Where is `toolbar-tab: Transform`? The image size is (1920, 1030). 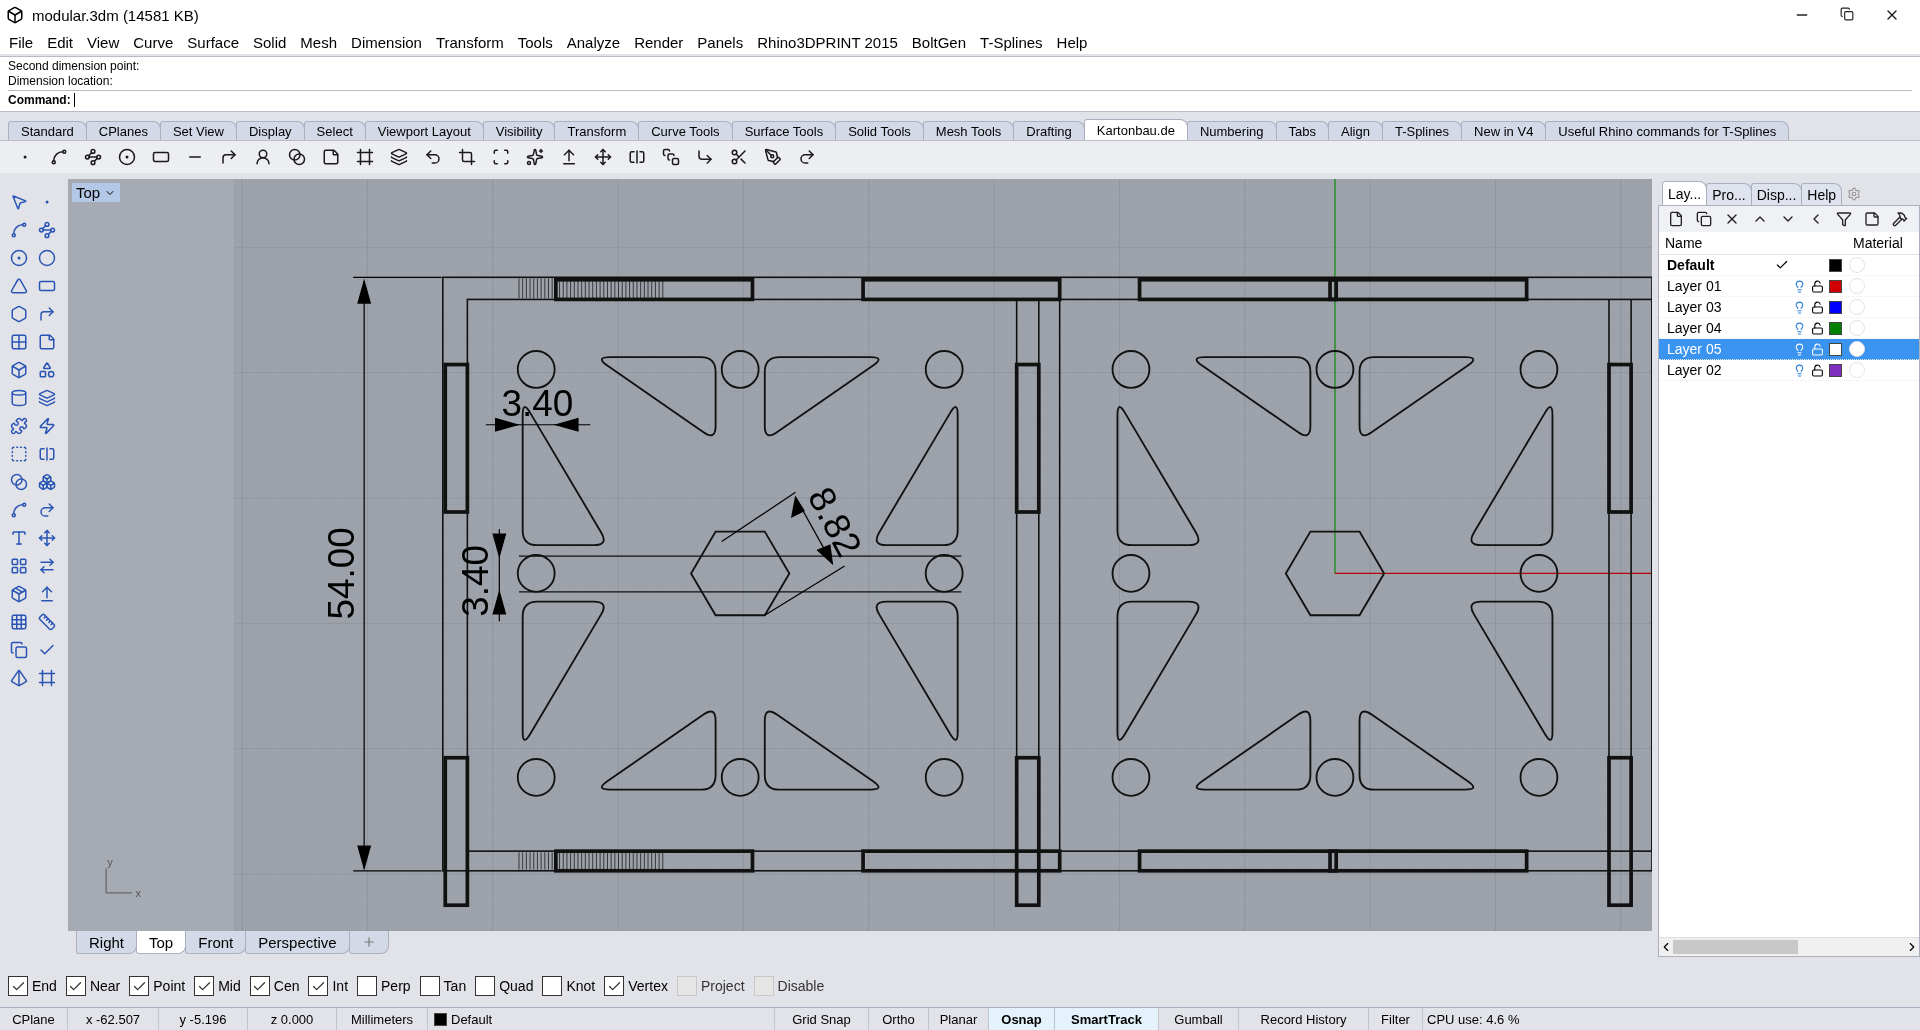 toolbar-tab: Transform is located at coordinates (597, 130).